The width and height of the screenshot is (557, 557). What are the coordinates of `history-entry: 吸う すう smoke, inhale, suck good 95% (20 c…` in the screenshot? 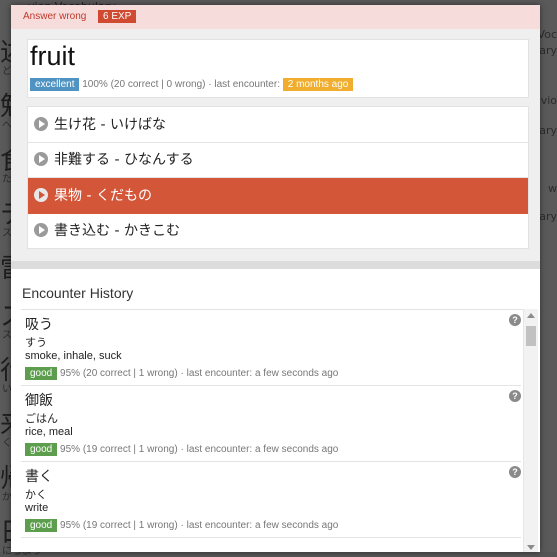 It's located at (271, 348).